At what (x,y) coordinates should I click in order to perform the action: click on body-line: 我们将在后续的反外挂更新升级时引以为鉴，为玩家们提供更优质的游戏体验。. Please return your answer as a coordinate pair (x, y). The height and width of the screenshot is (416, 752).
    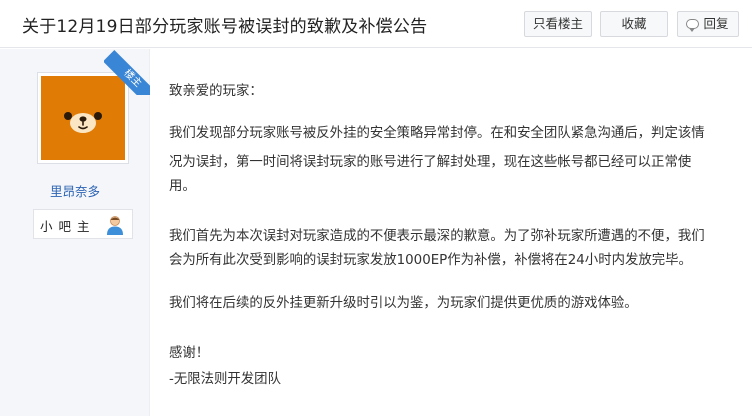
    Looking at the image, I should click on (403, 303).